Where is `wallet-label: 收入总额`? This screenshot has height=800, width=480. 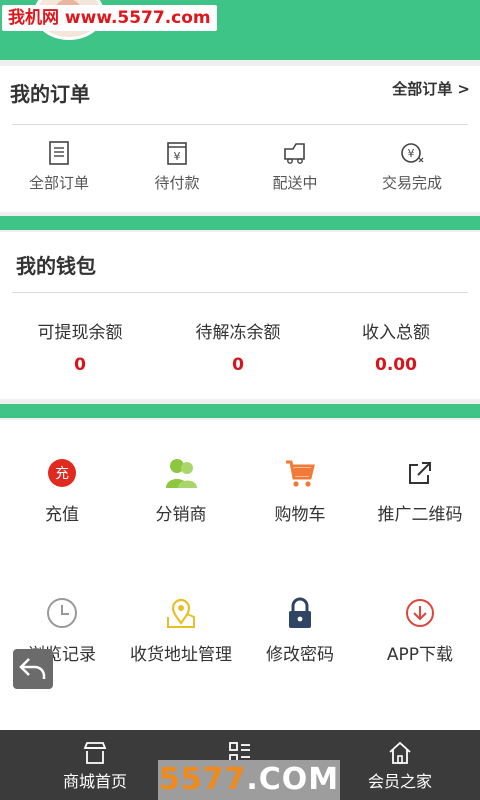
wallet-label: 收入总额 is located at coordinates (396, 333).